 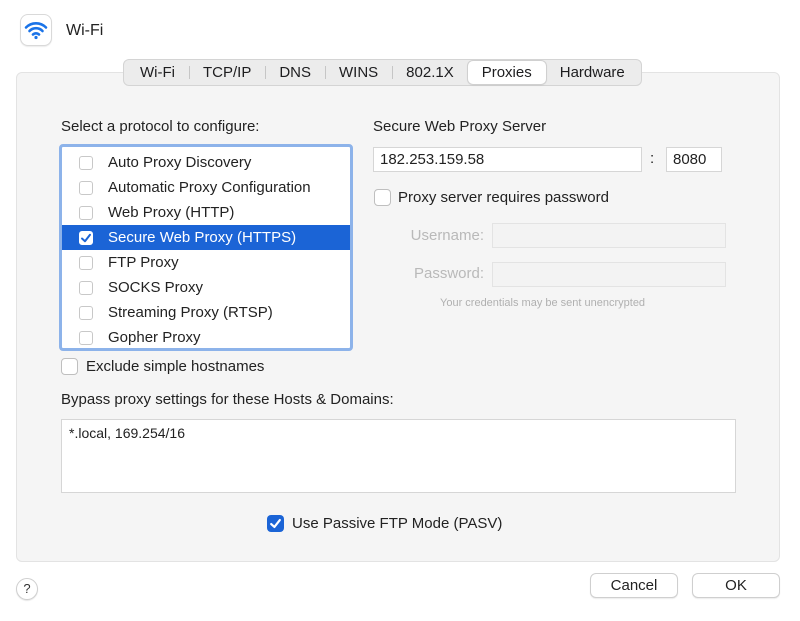 I want to click on protocol-label: Auto Proxy Discovery, so click(x=180, y=162).